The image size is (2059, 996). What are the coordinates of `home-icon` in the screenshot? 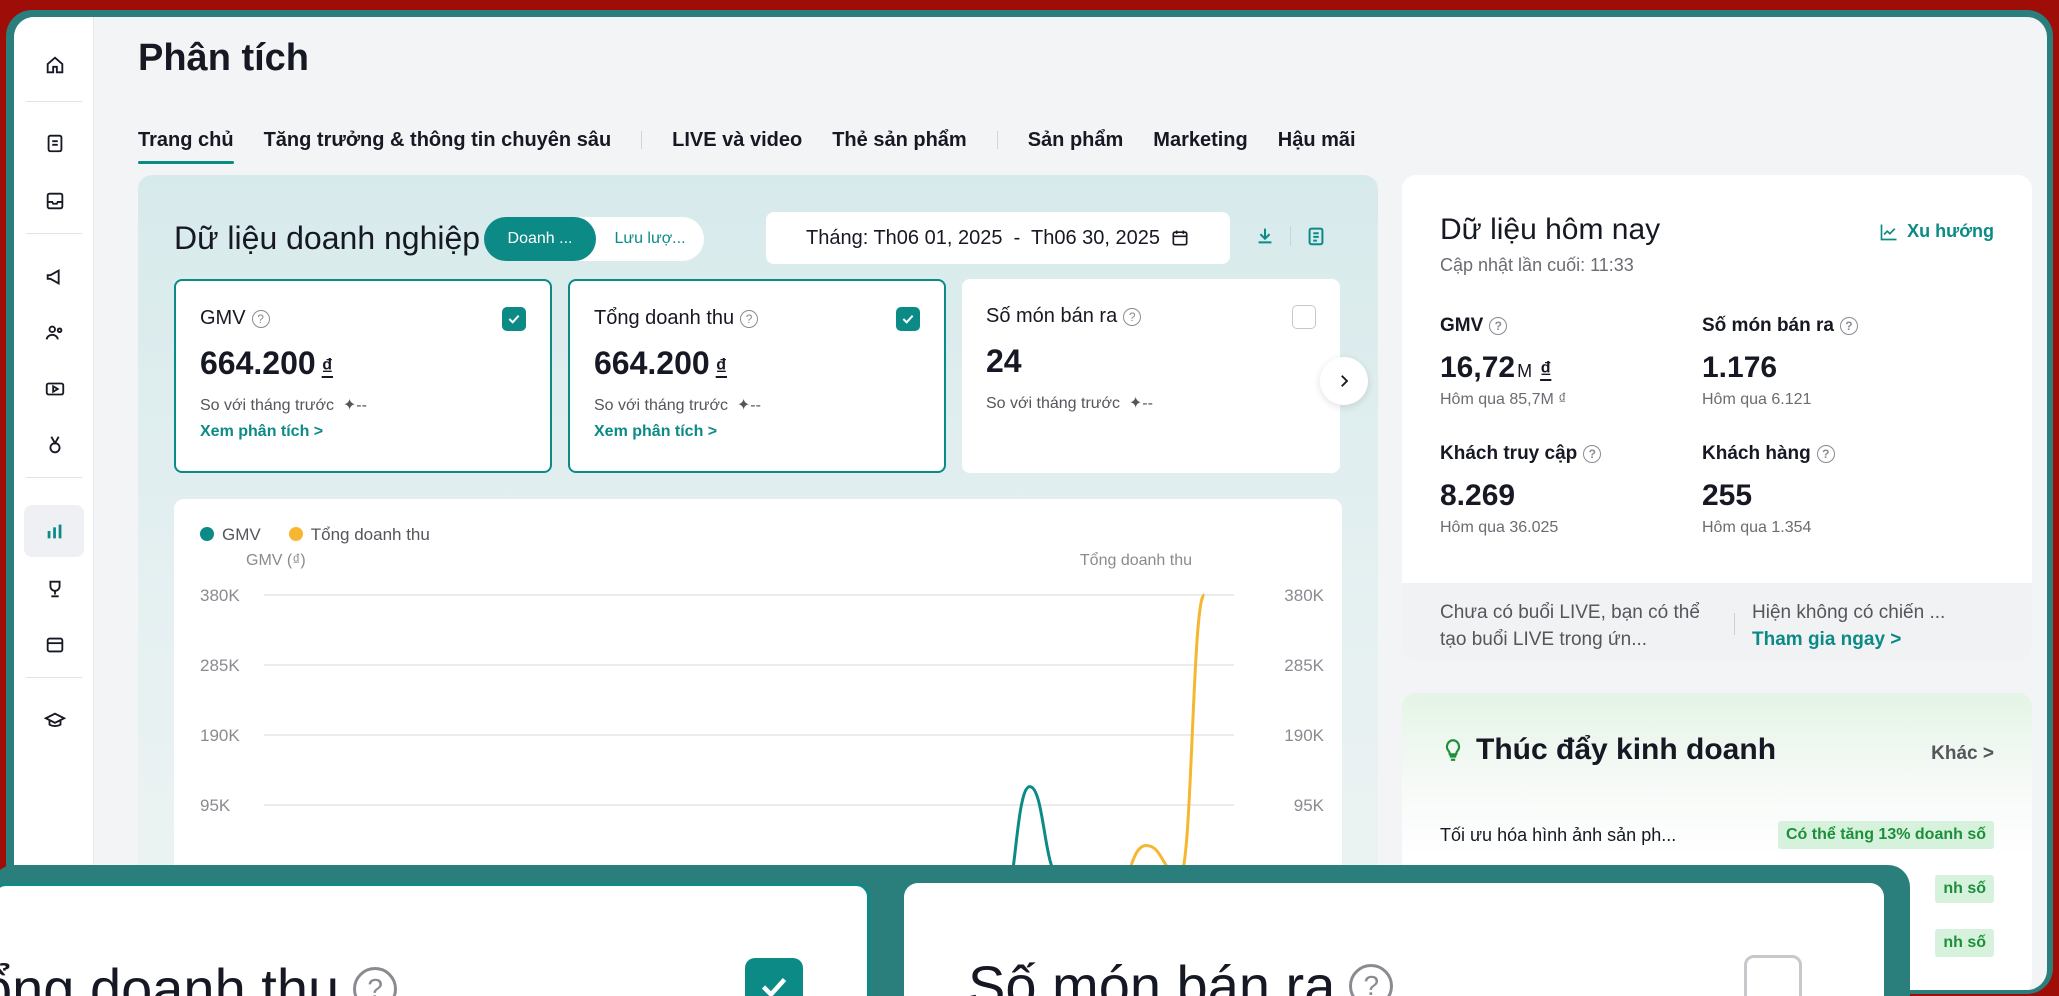 It's located at (55, 65).